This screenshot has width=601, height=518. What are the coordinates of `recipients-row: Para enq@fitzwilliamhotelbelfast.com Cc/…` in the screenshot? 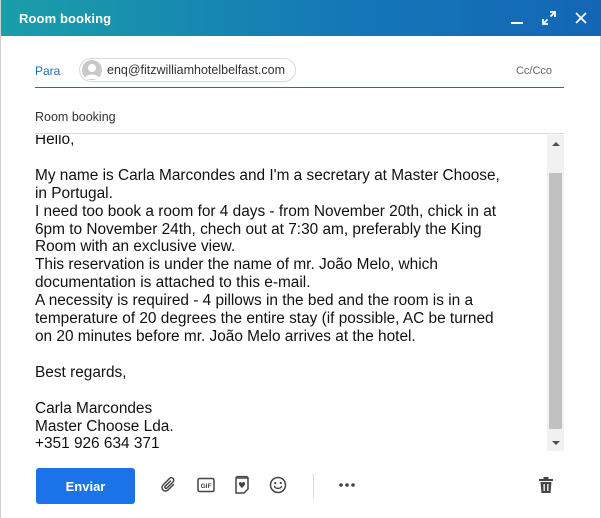 It's located at (299, 71).